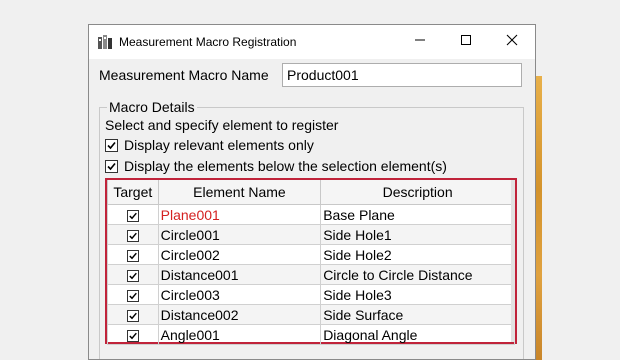 This screenshot has width=620, height=360. I want to click on below-selection-checkbox, so click(111, 166).